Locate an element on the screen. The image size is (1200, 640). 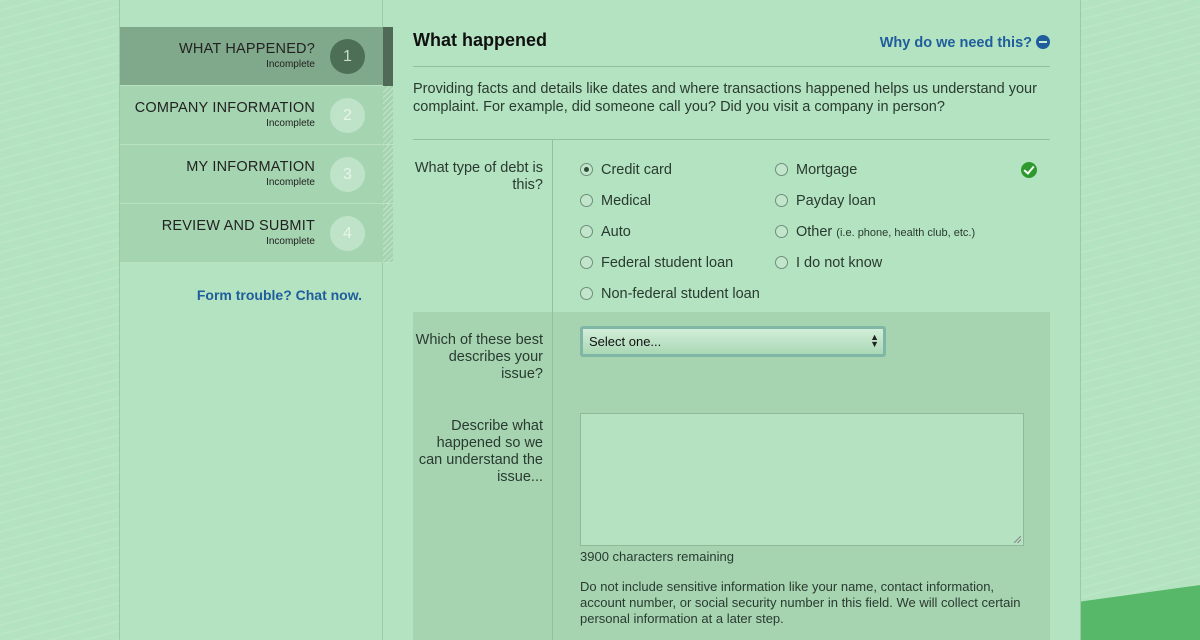
radio-hint: (i.e. phone, health club, etc.) is located at coordinates (906, 233).